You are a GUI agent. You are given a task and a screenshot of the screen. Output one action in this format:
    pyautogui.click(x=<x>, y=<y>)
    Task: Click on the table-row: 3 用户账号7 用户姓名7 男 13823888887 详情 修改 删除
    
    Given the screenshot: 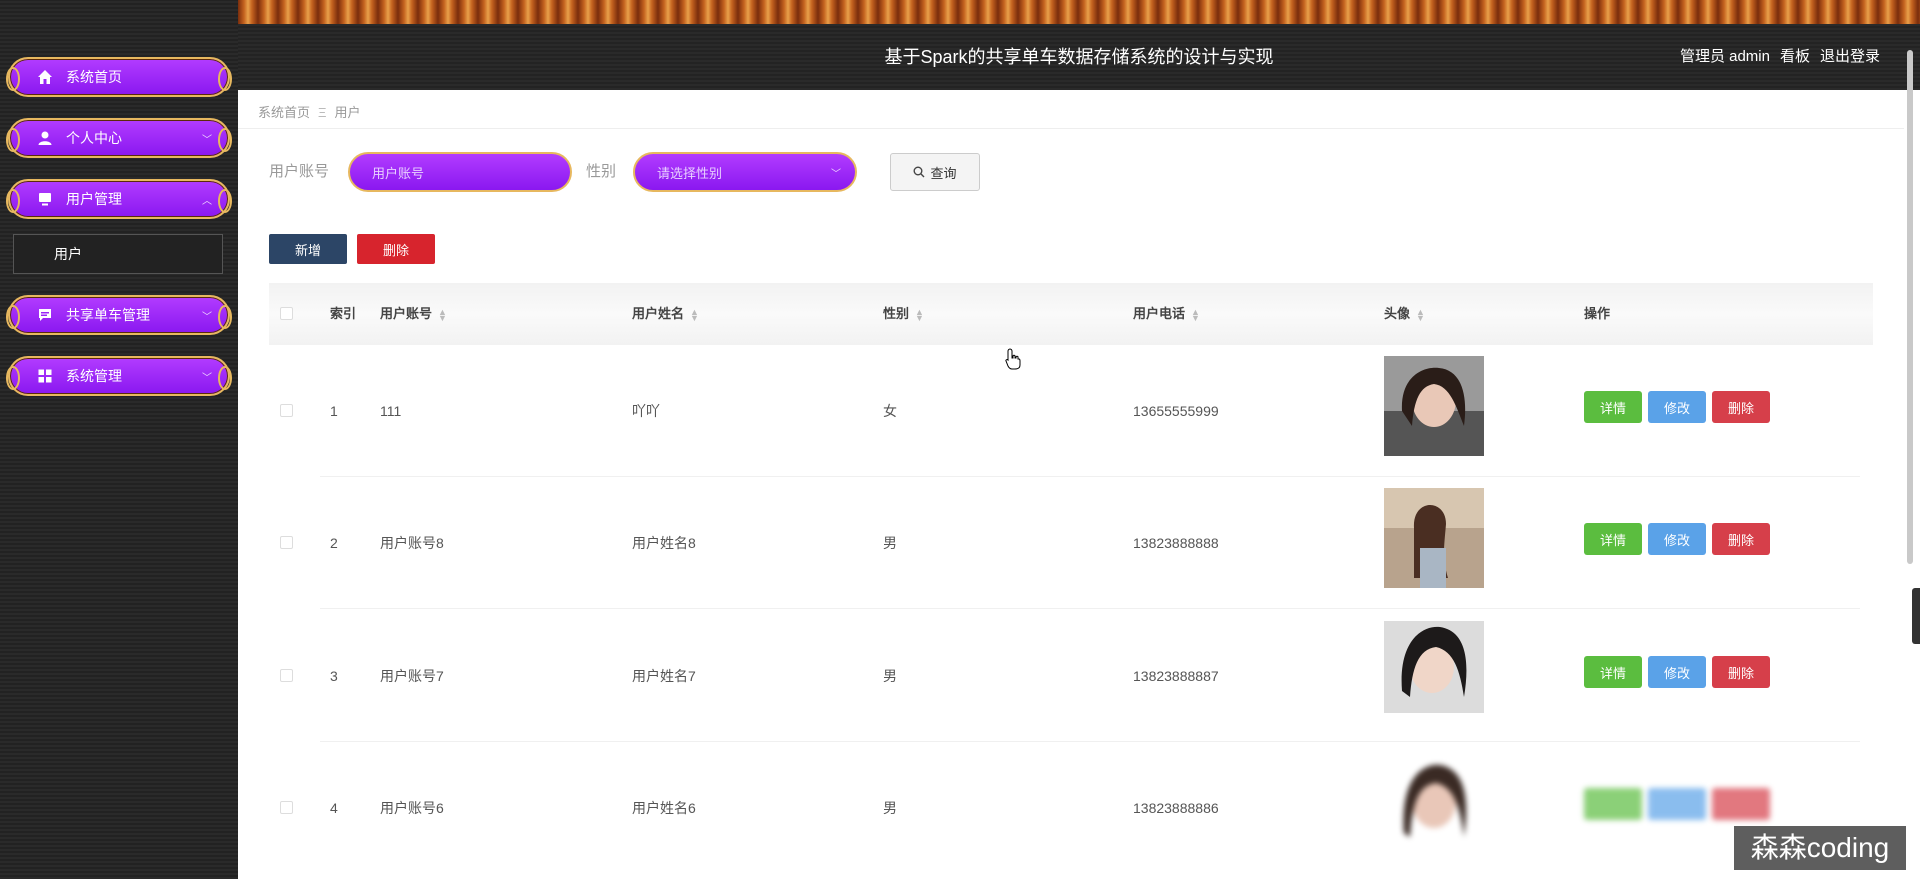 What is the action you would take?
    pyautogui.click(x=1071, y=676)
    